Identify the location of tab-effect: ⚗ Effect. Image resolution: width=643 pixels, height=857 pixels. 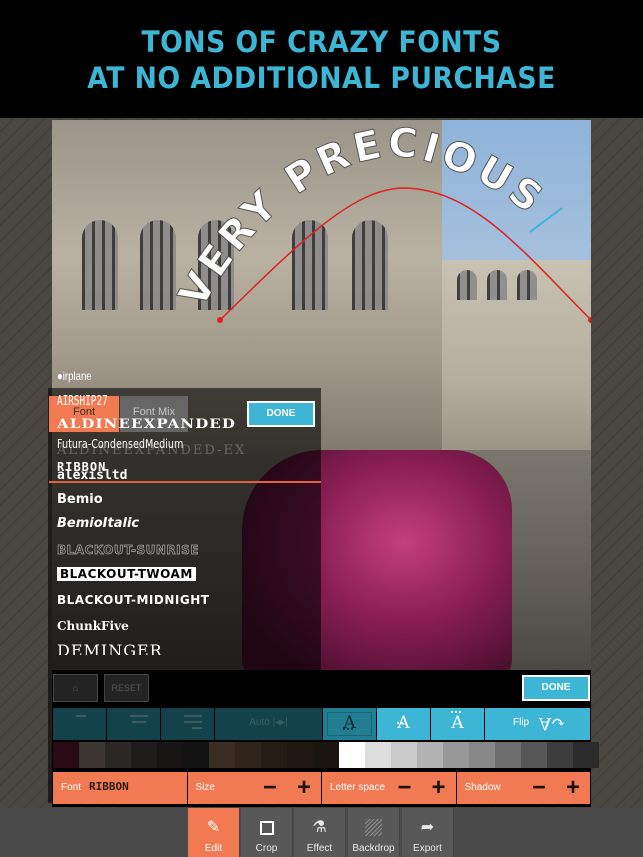
(320, 832).